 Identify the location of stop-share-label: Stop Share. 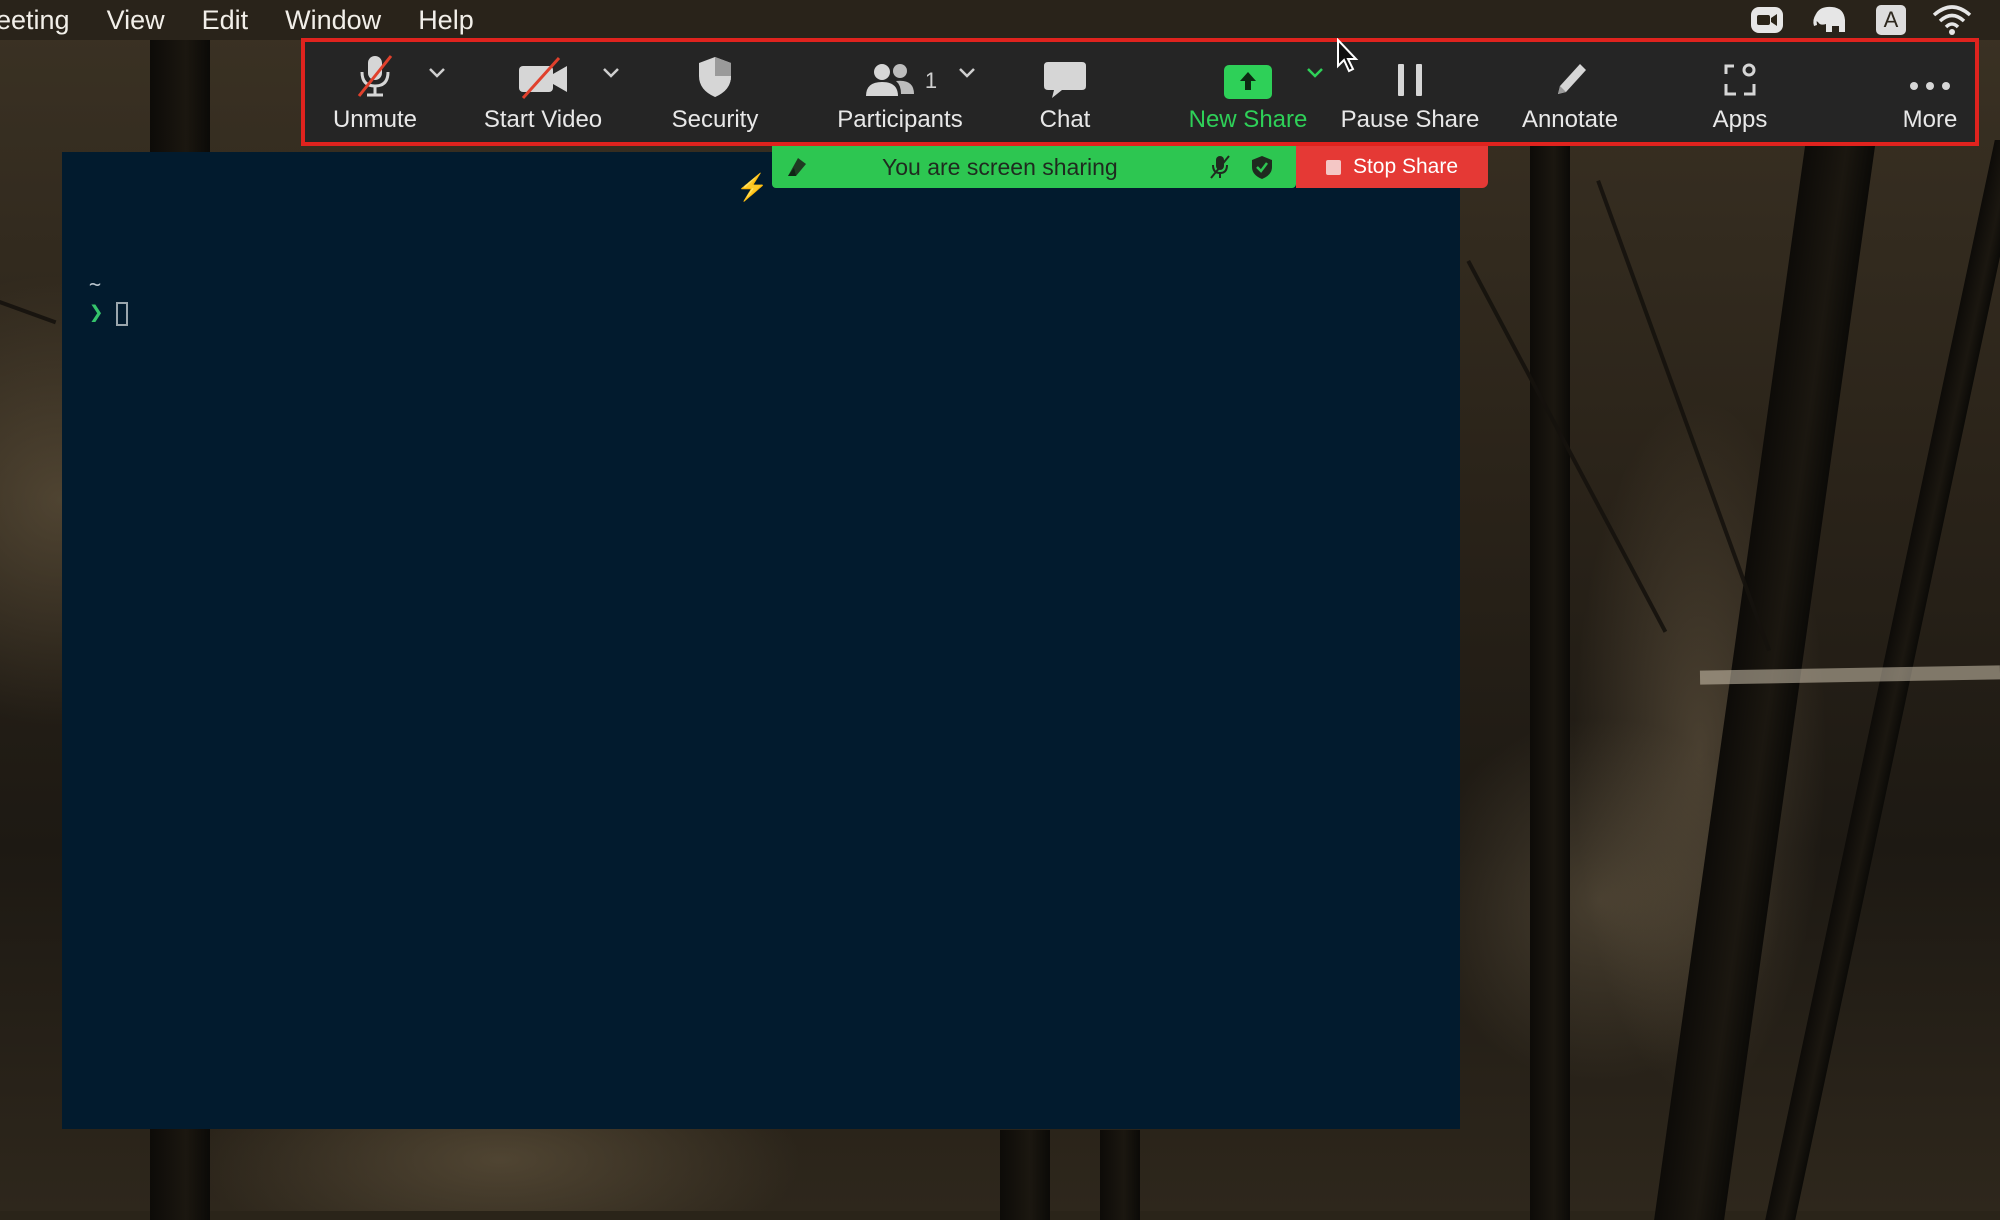
(1405, 166).